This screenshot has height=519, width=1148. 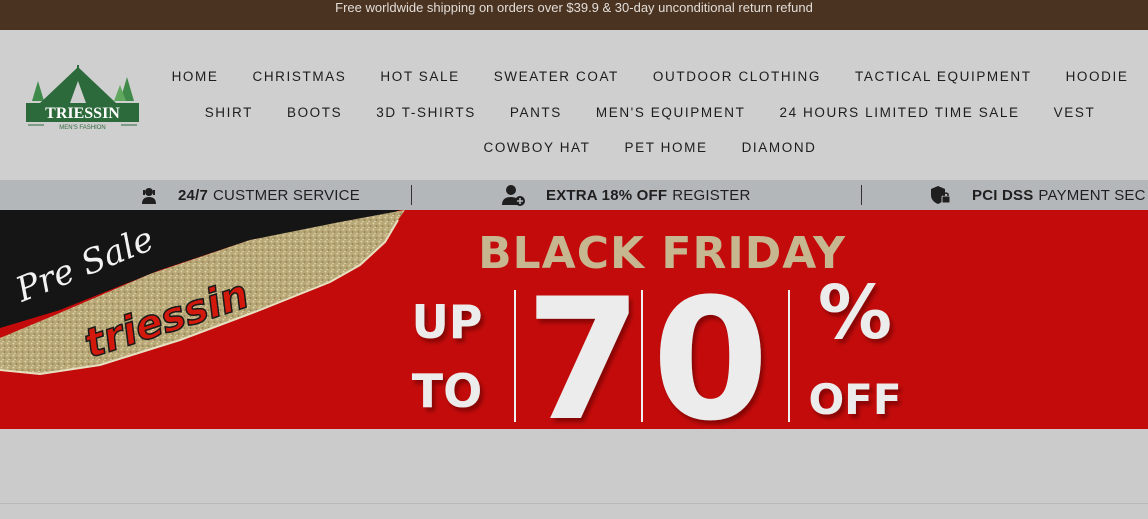 I want to click on nav-link-shirt: SHIRT, so click(x=229, y=112).